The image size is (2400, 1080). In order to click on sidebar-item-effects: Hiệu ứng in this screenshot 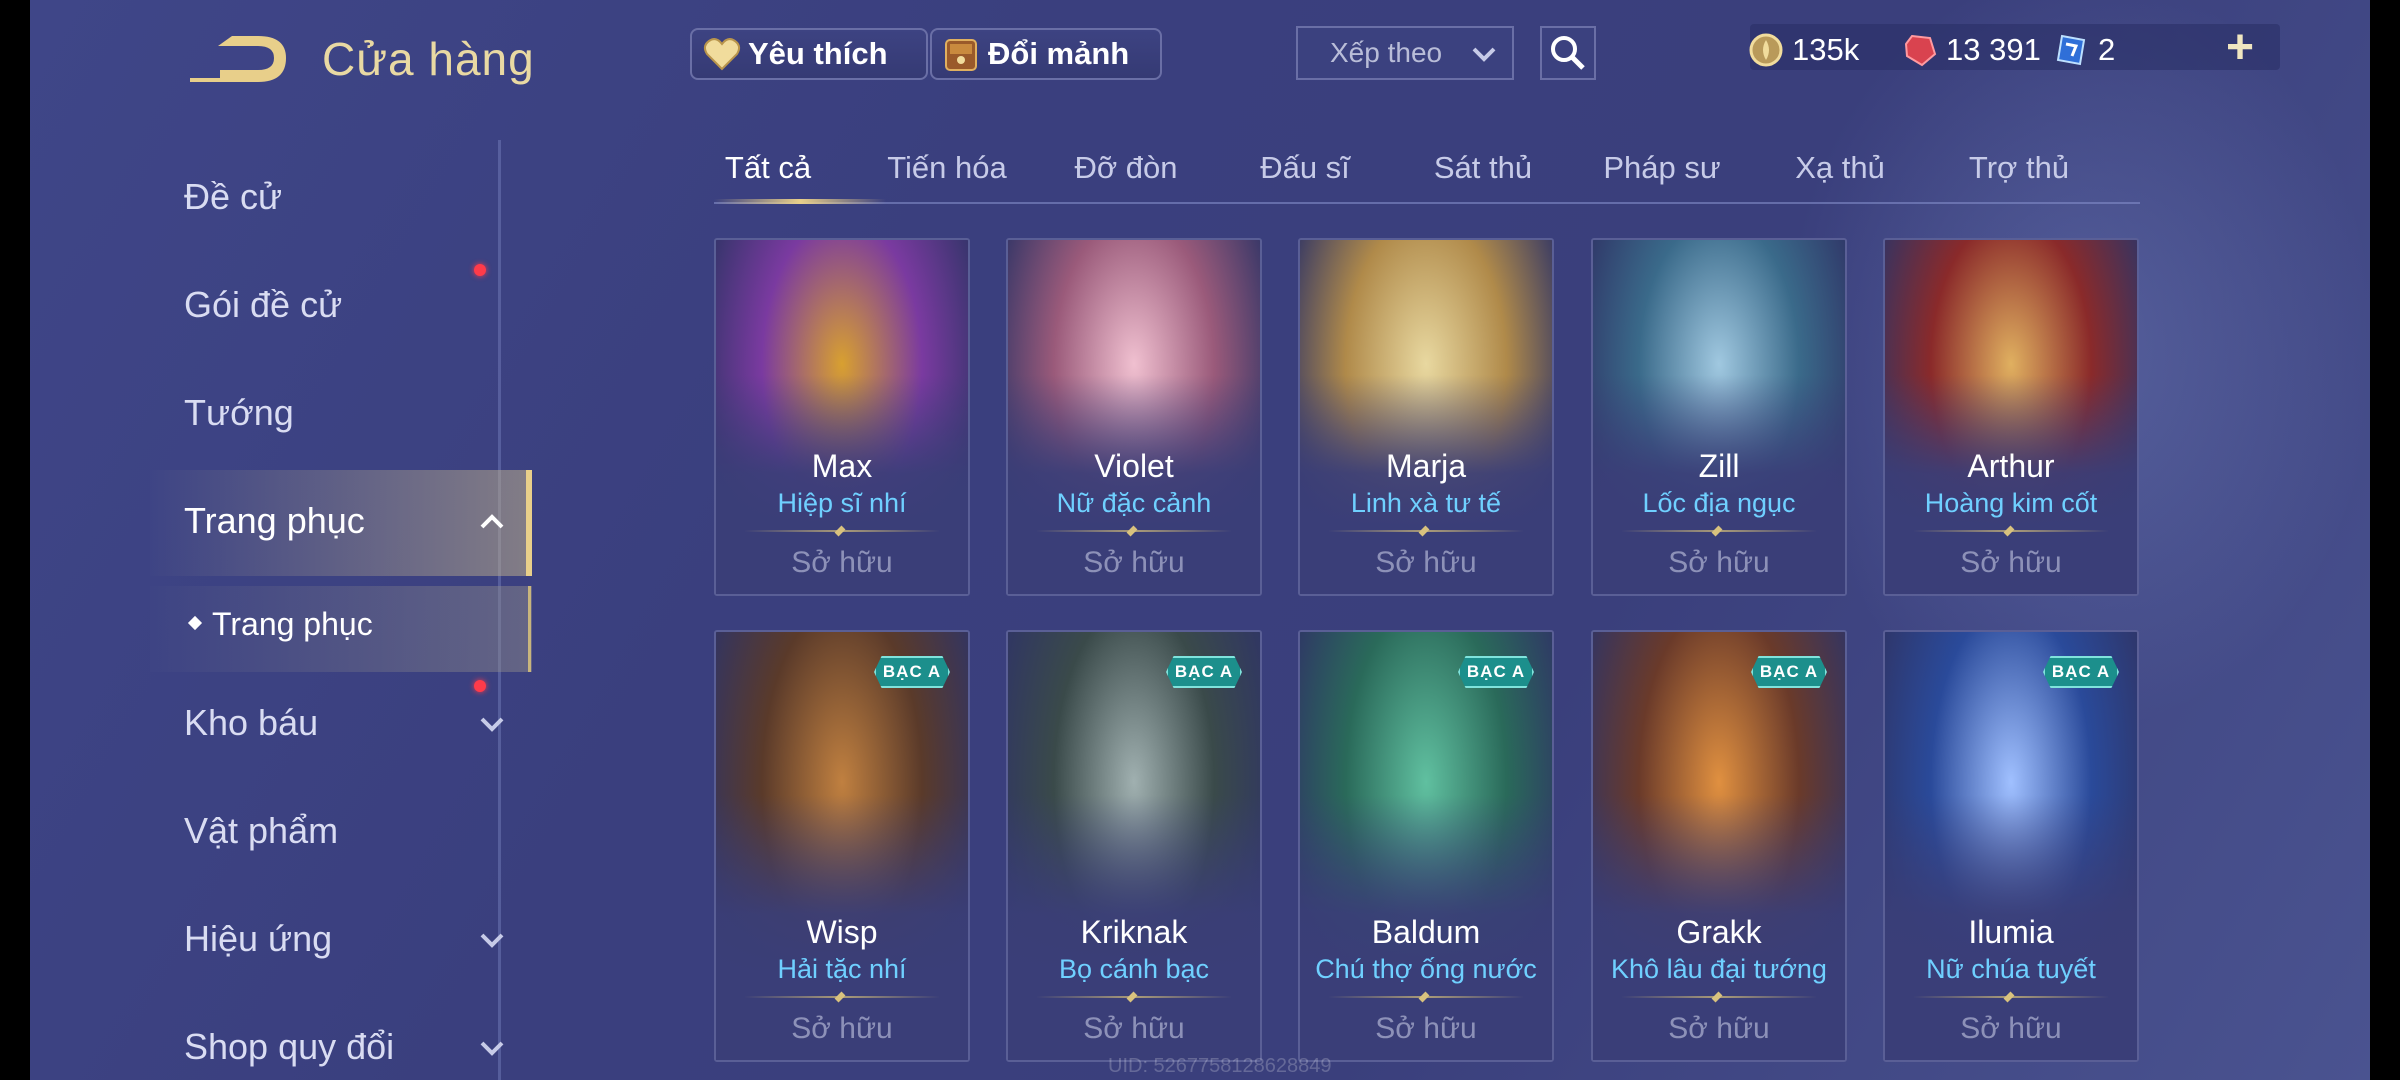, I will do `click(258, 939)`.